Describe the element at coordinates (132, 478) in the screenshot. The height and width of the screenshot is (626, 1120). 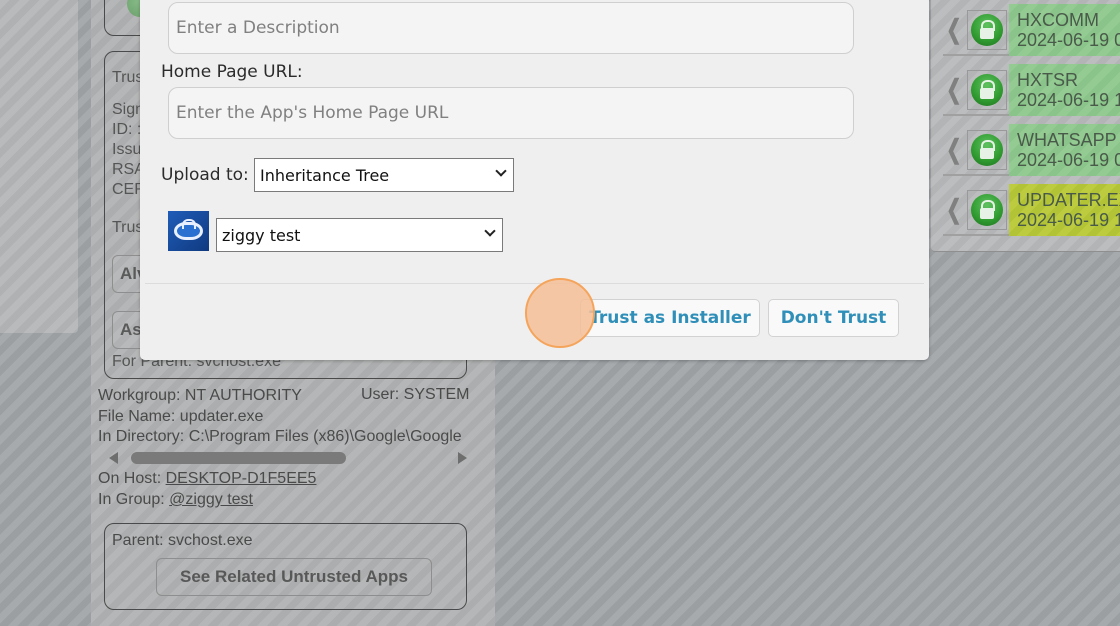
I see `host-label: On Host:` at that location.